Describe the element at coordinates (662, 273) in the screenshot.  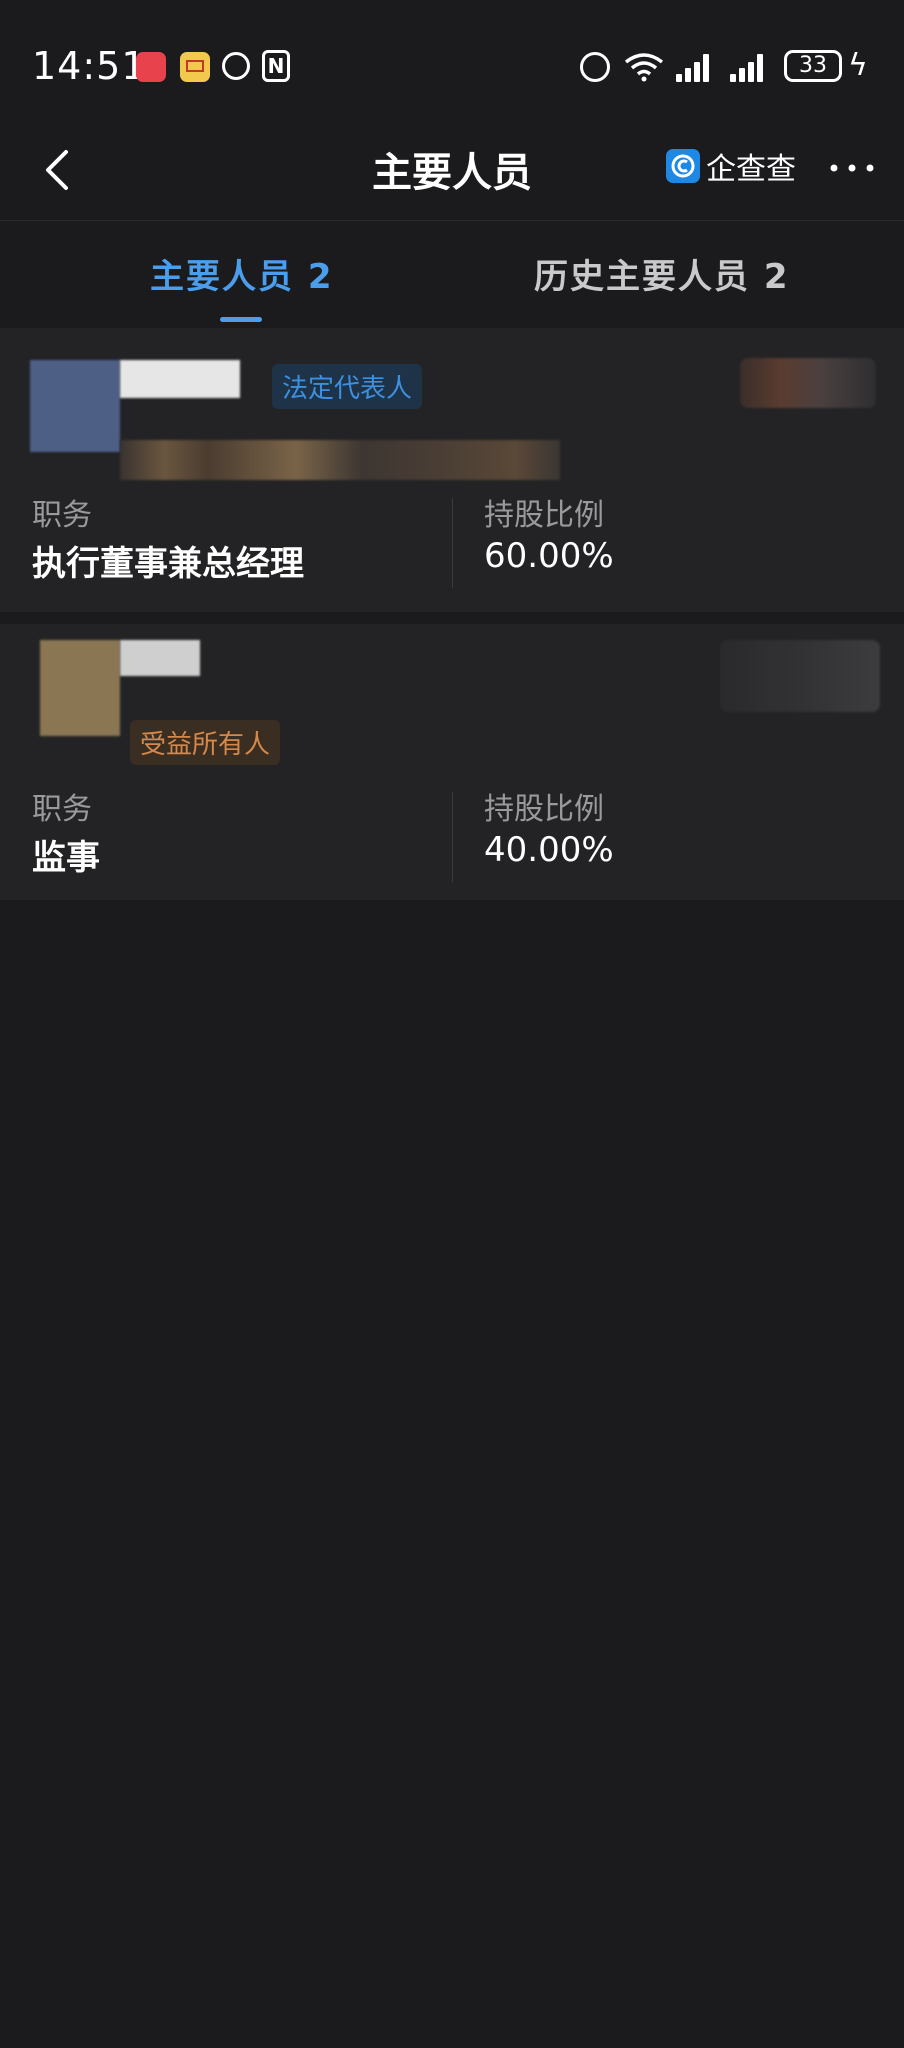
I see `tab-historical-personnel: 历史主要人员 2` at that location.